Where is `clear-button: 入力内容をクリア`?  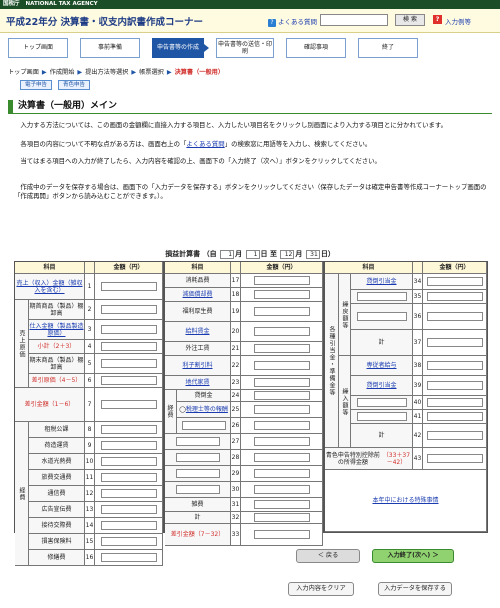
clear-button: 入力内容をクリア is located at coordinates (321, 589).